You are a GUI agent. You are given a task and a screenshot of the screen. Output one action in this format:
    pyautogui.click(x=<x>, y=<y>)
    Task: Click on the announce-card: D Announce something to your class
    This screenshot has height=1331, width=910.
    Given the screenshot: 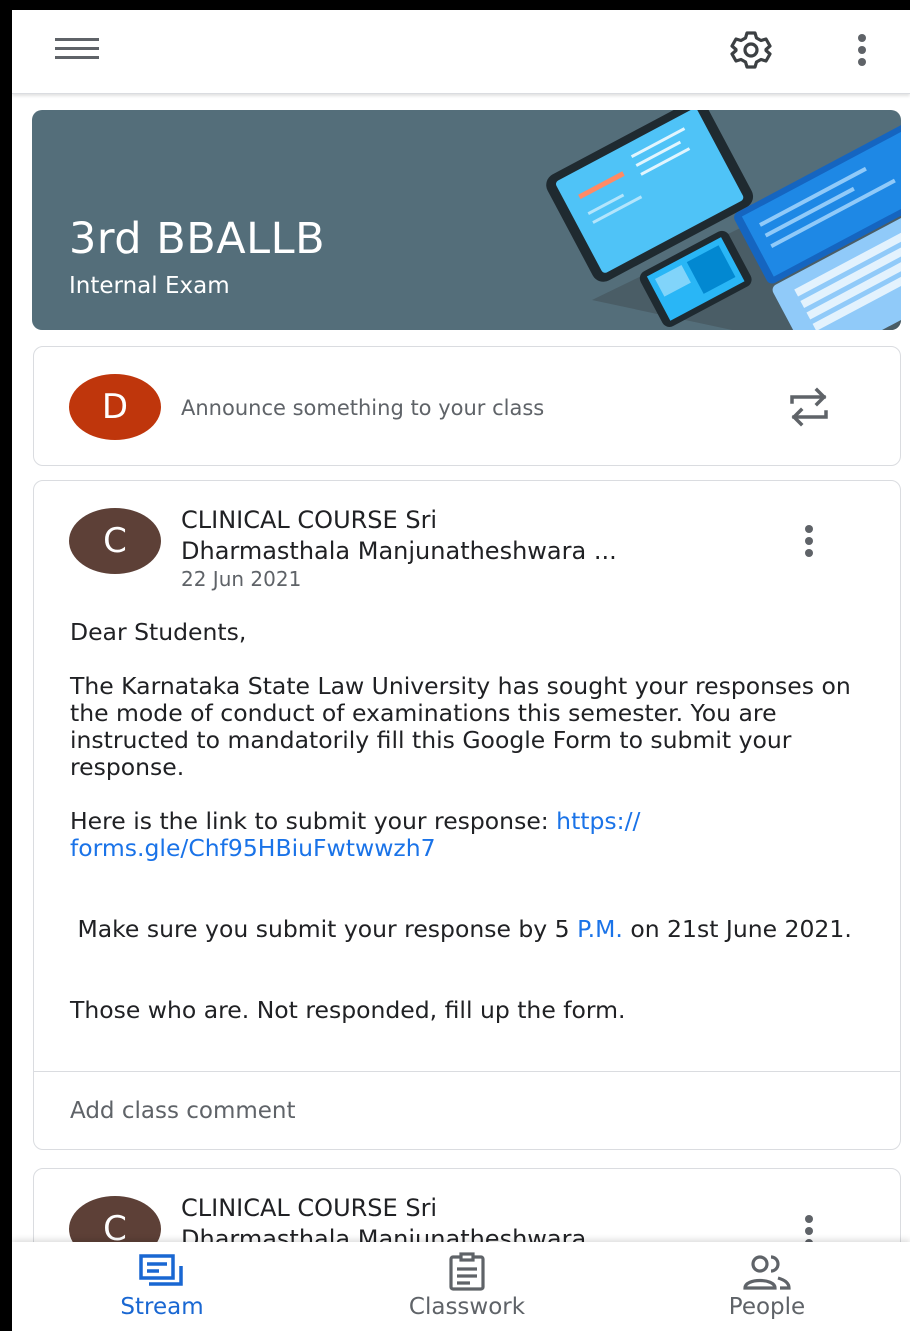 What is the action you would take?
    pyautogui.click(x=467, y=406)
    